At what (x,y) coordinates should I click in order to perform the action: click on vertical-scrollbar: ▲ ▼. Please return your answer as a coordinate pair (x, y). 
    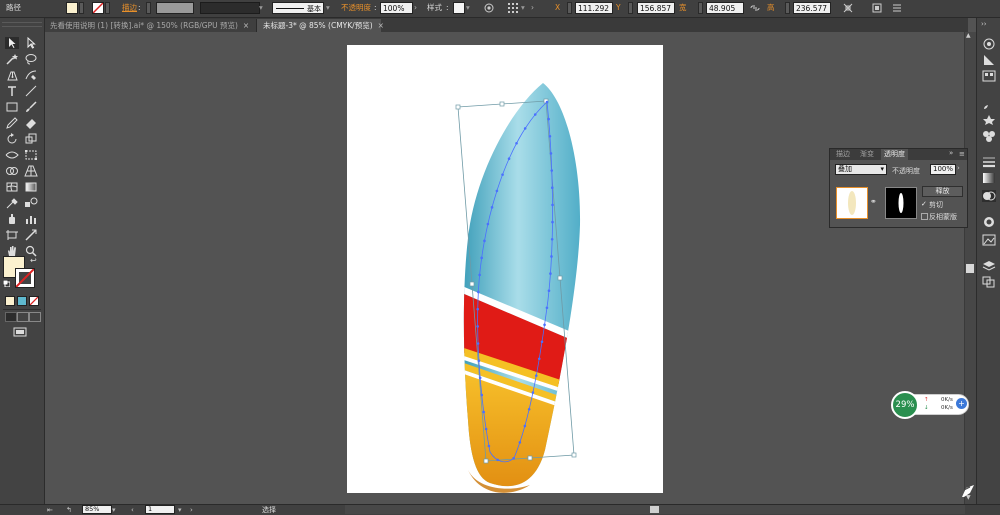
    Looking at the image, I should click on (970, 268).